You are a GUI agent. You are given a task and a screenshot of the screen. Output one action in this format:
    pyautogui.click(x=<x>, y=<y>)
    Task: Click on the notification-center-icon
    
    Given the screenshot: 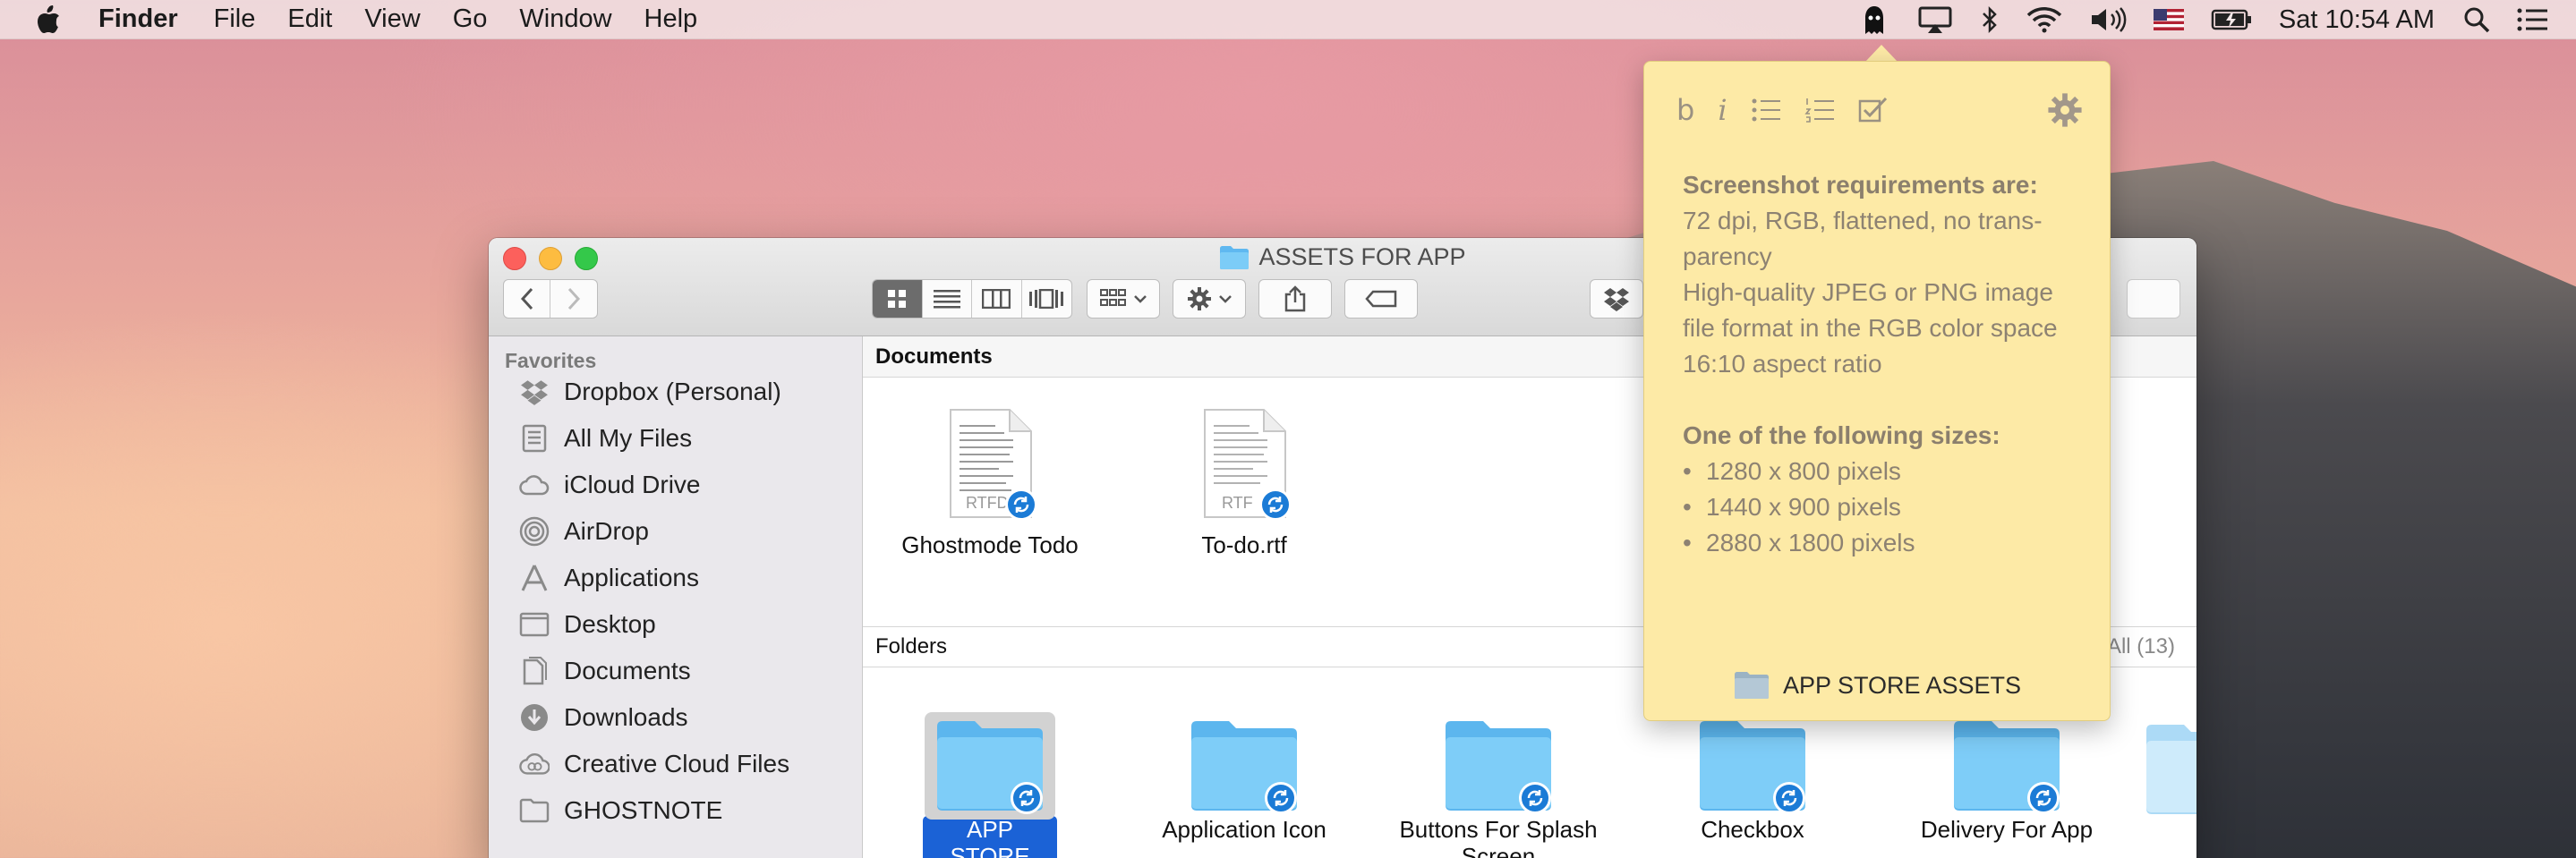 What is the action you would take?
    pyautogui.click(x=2533, y=19)
    